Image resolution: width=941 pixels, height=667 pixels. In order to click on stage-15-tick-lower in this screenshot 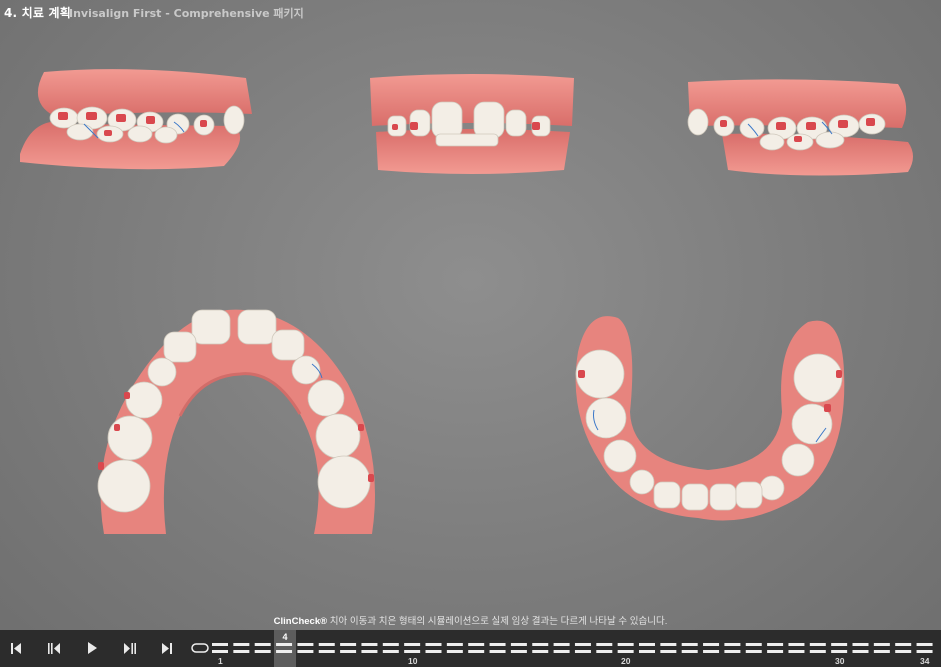, I will do `click(518, 651)`.